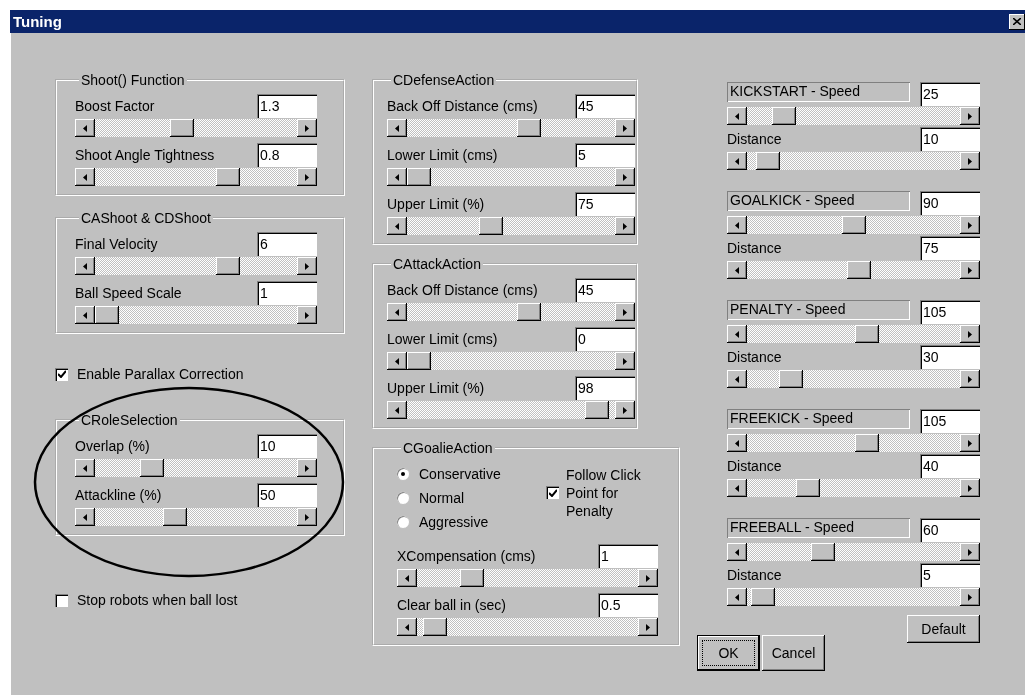  I want to click on radio-label: Conservative, so click(460, 474).